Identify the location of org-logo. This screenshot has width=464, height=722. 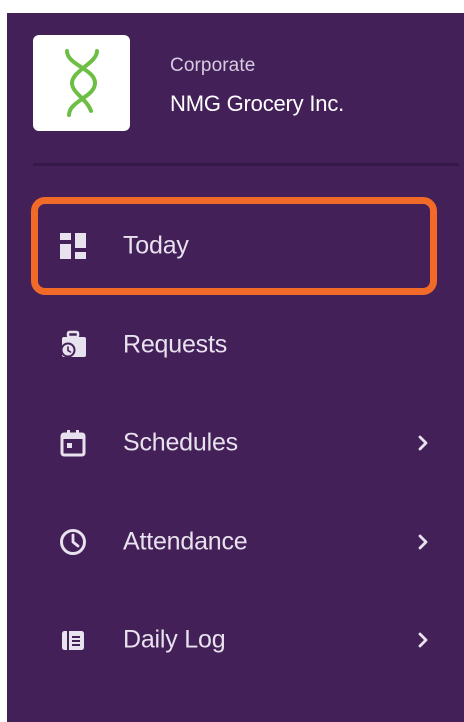
(81, 83).